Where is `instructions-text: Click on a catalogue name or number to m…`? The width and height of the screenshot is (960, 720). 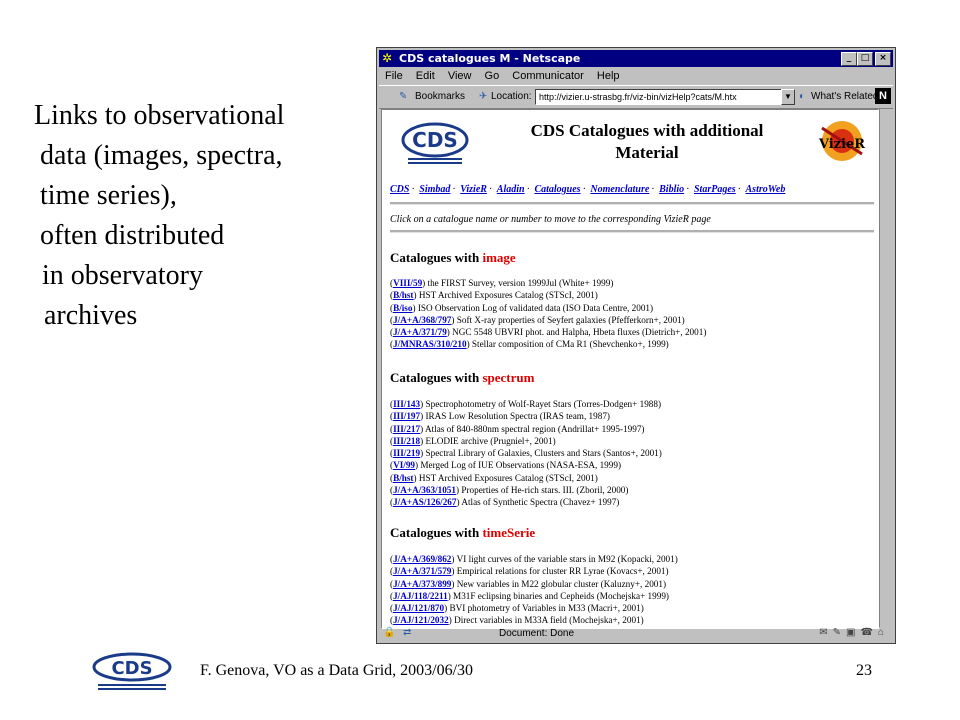
instructions-text: Click on a catalogue name or number to m… is located at coordinates (550, 219).